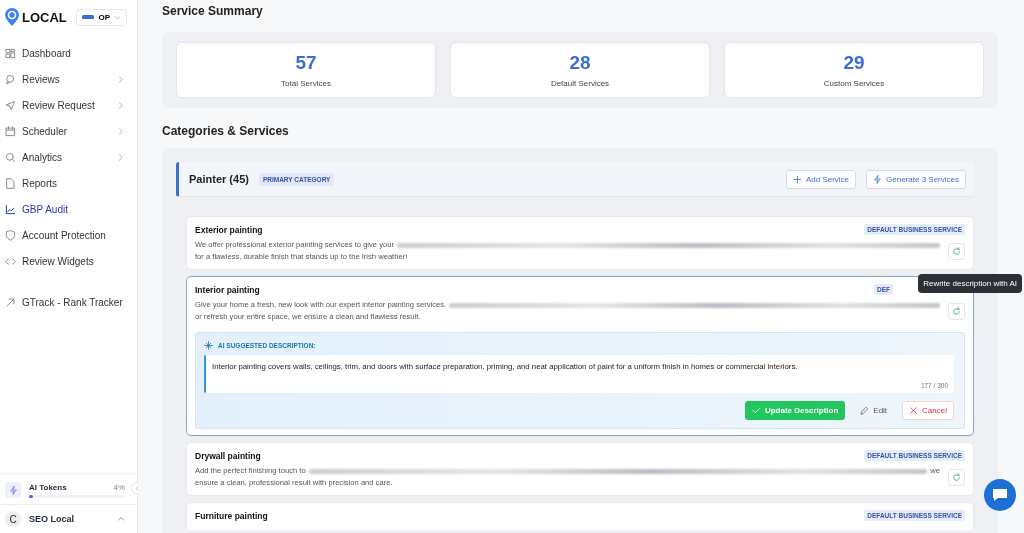  Describe the element at coordinates (10, 105) in the screenshot. I see `paper-plane-icon` at that location.